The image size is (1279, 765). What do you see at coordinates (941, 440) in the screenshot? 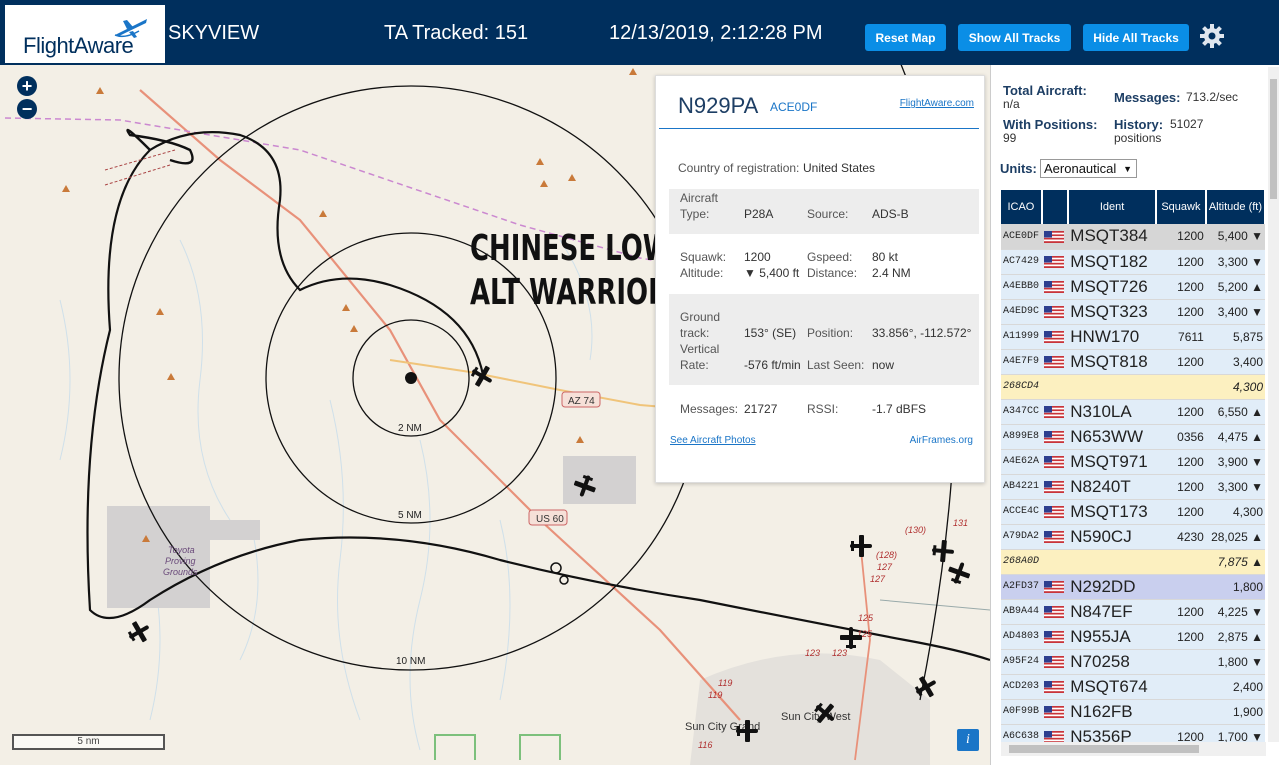
I see `airframes-link: AirFrames.org` at bounding box center [941, 440].